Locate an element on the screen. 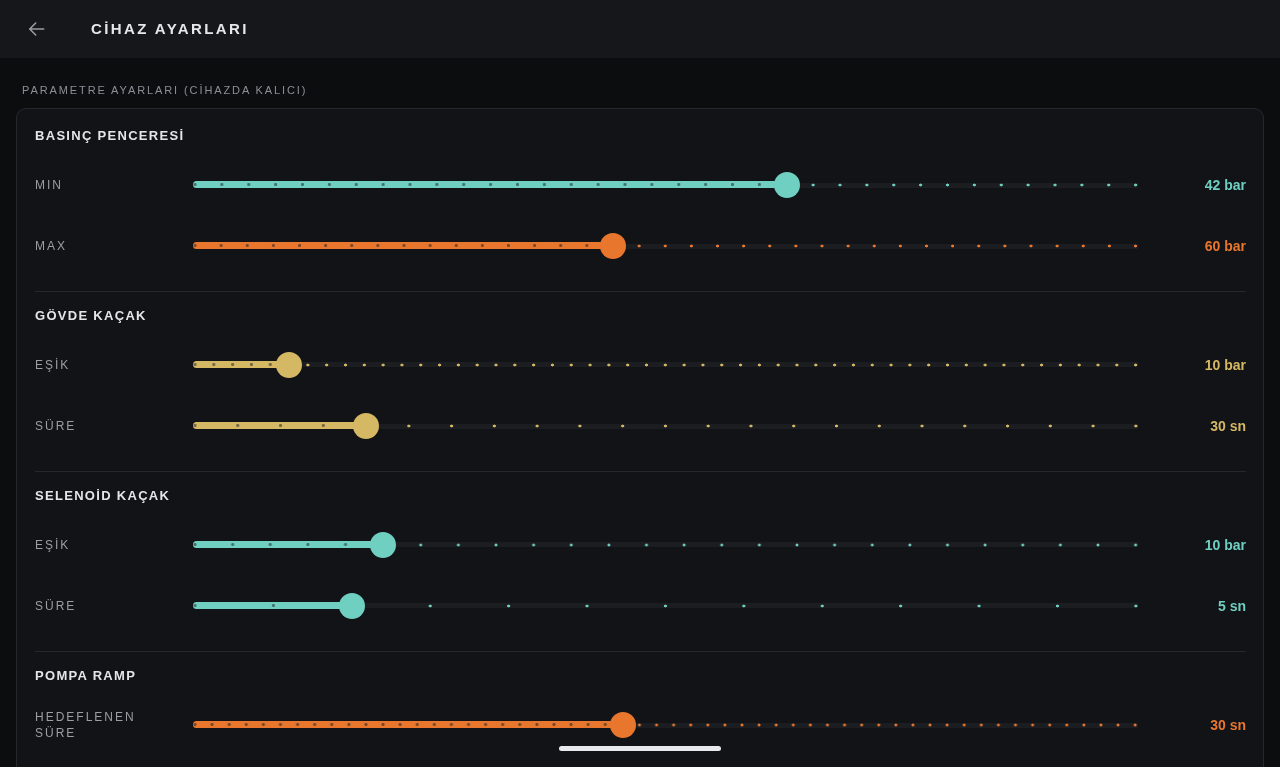  group-title: SELENOİD KAÇAK is located at coordinates (103, 496).